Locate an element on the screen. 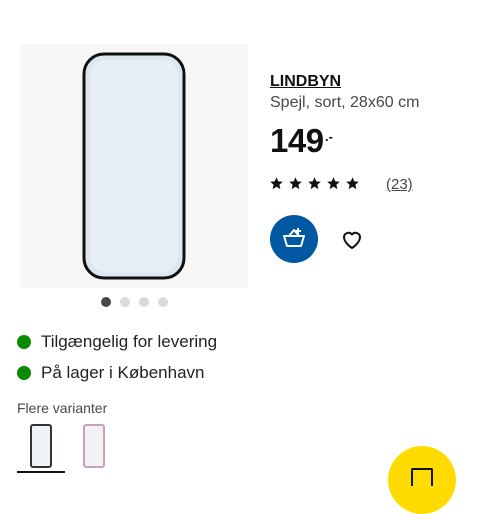 The image size is (480, 514). availability-text: Tilgængelig for levering is located at coordinates (129, 341).